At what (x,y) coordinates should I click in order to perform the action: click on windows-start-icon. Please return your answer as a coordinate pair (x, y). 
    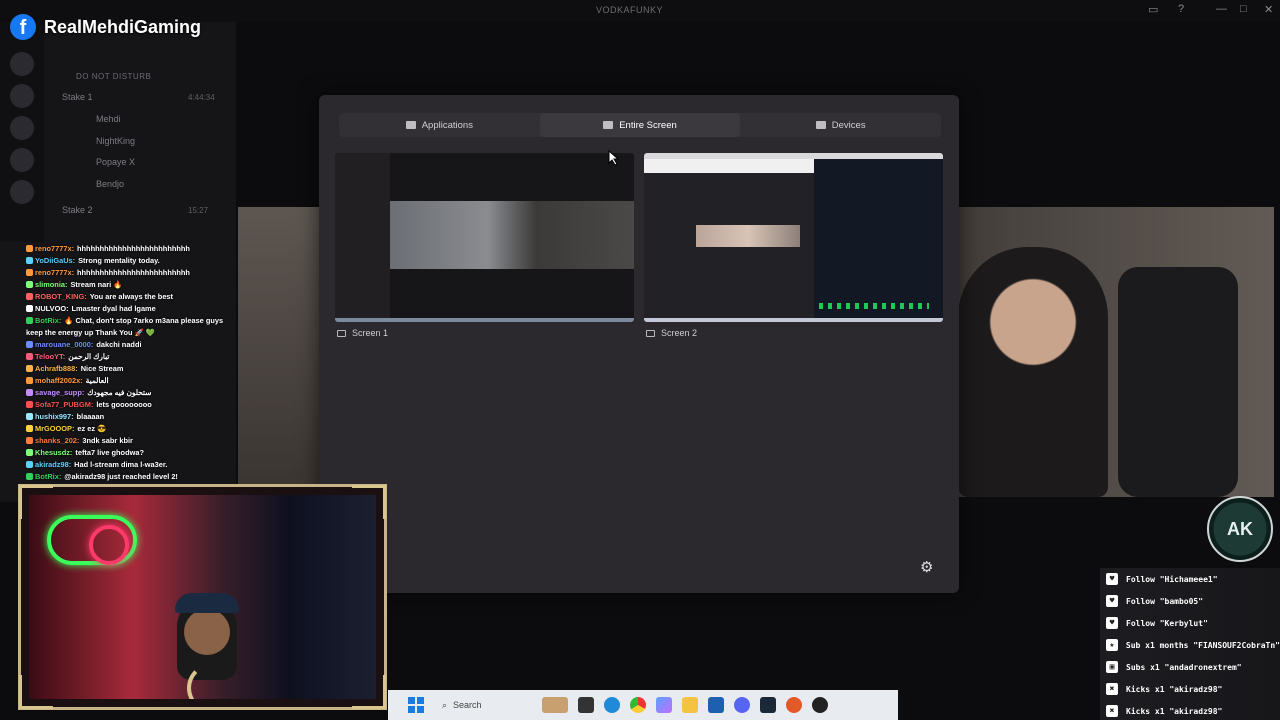
    Looking at the image, I should click on (416, 705).